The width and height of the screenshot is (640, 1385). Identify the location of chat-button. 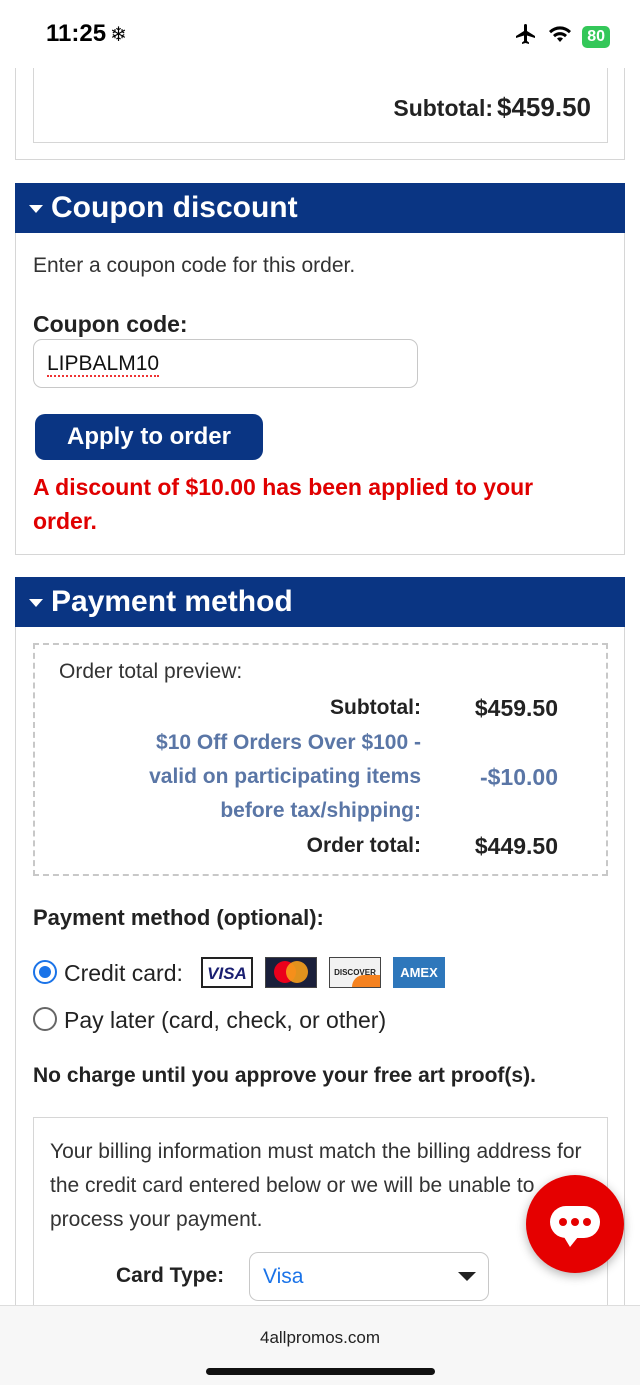
(575, 1224).